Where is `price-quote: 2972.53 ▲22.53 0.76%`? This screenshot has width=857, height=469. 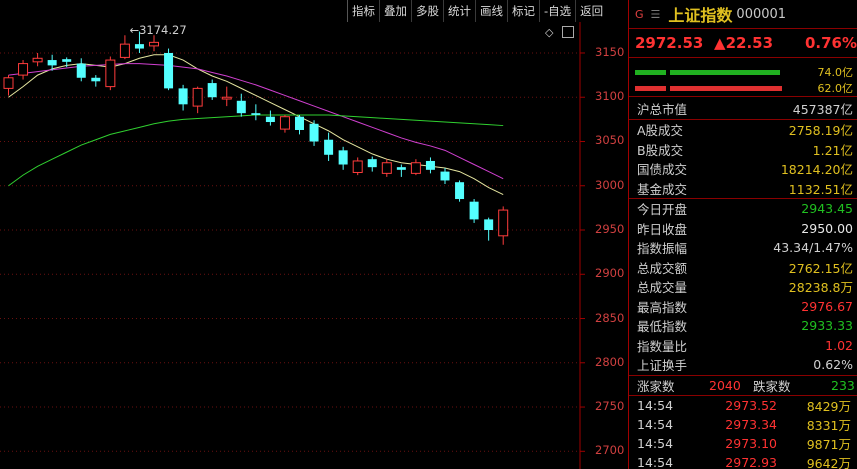 price-quote: 2972.53 ▲22.53 0.76% is located at coordinates (743, 43).